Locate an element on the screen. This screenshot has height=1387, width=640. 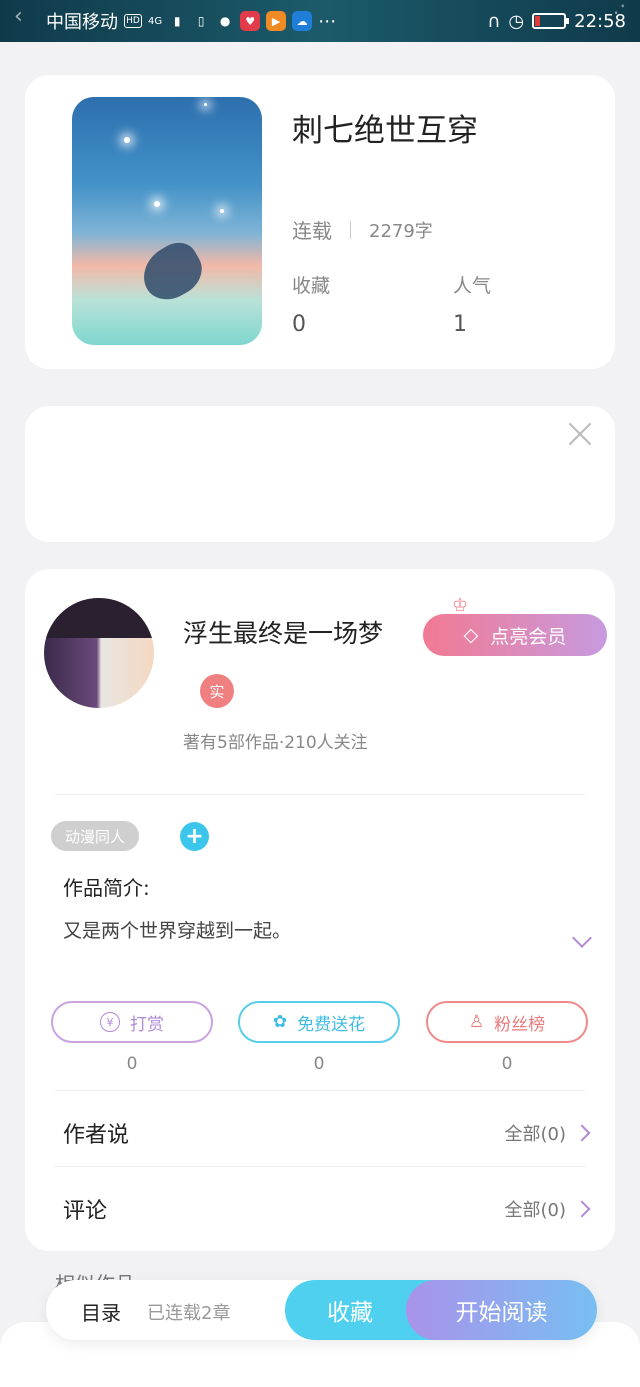
comments-label: 评论 is located at coordinates (85, 1211).